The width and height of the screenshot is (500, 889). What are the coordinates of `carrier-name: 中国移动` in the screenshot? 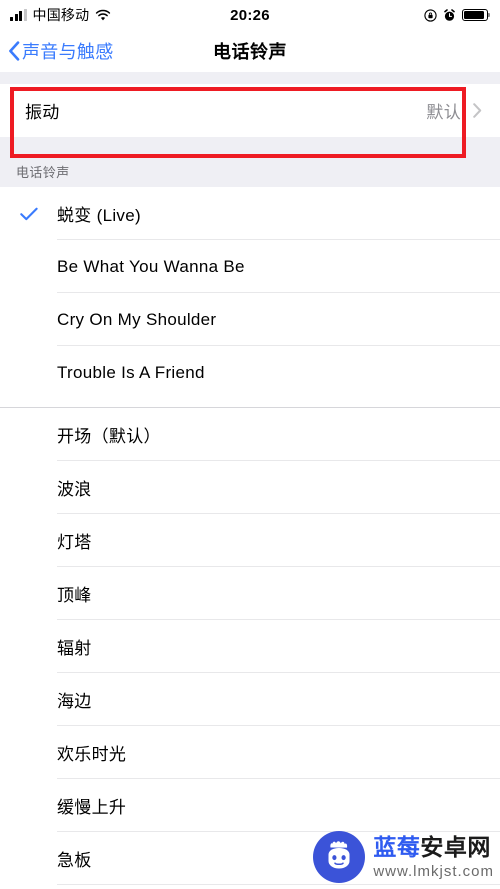 It's located at (61, 15).